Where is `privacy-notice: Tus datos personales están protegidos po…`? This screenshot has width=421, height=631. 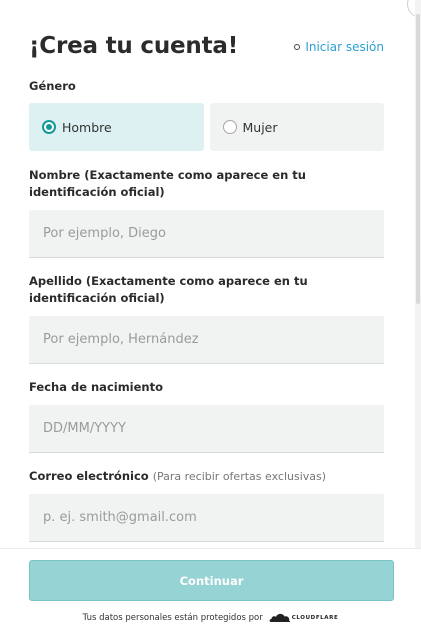
privacy-notice: Tus datos personales están protegidos po… is located at coordinates (210, 617).